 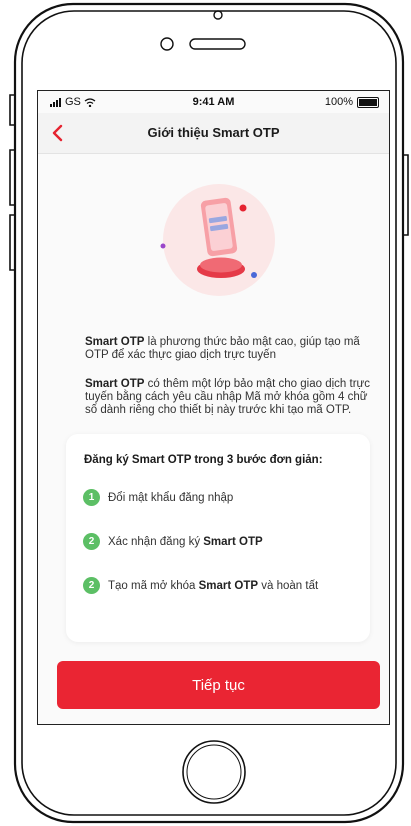 I want to click on page-title: Giới thiệu Smart OTP, so click(x=213, y=132).